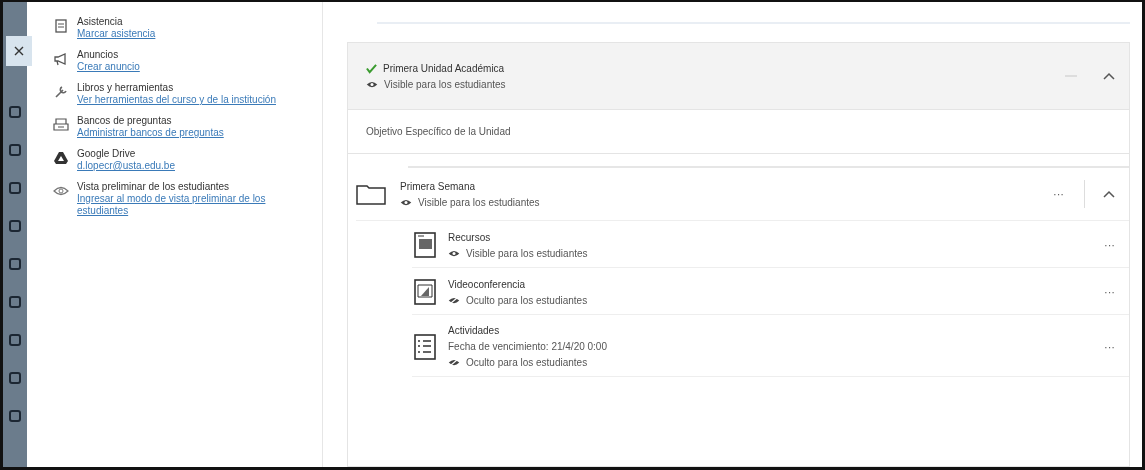 This screenshot has width=1145, height=470. Describe the element at coordinates (187, 34) in the screenshot. I see `tool-link: Marcar asistencia` at that location.